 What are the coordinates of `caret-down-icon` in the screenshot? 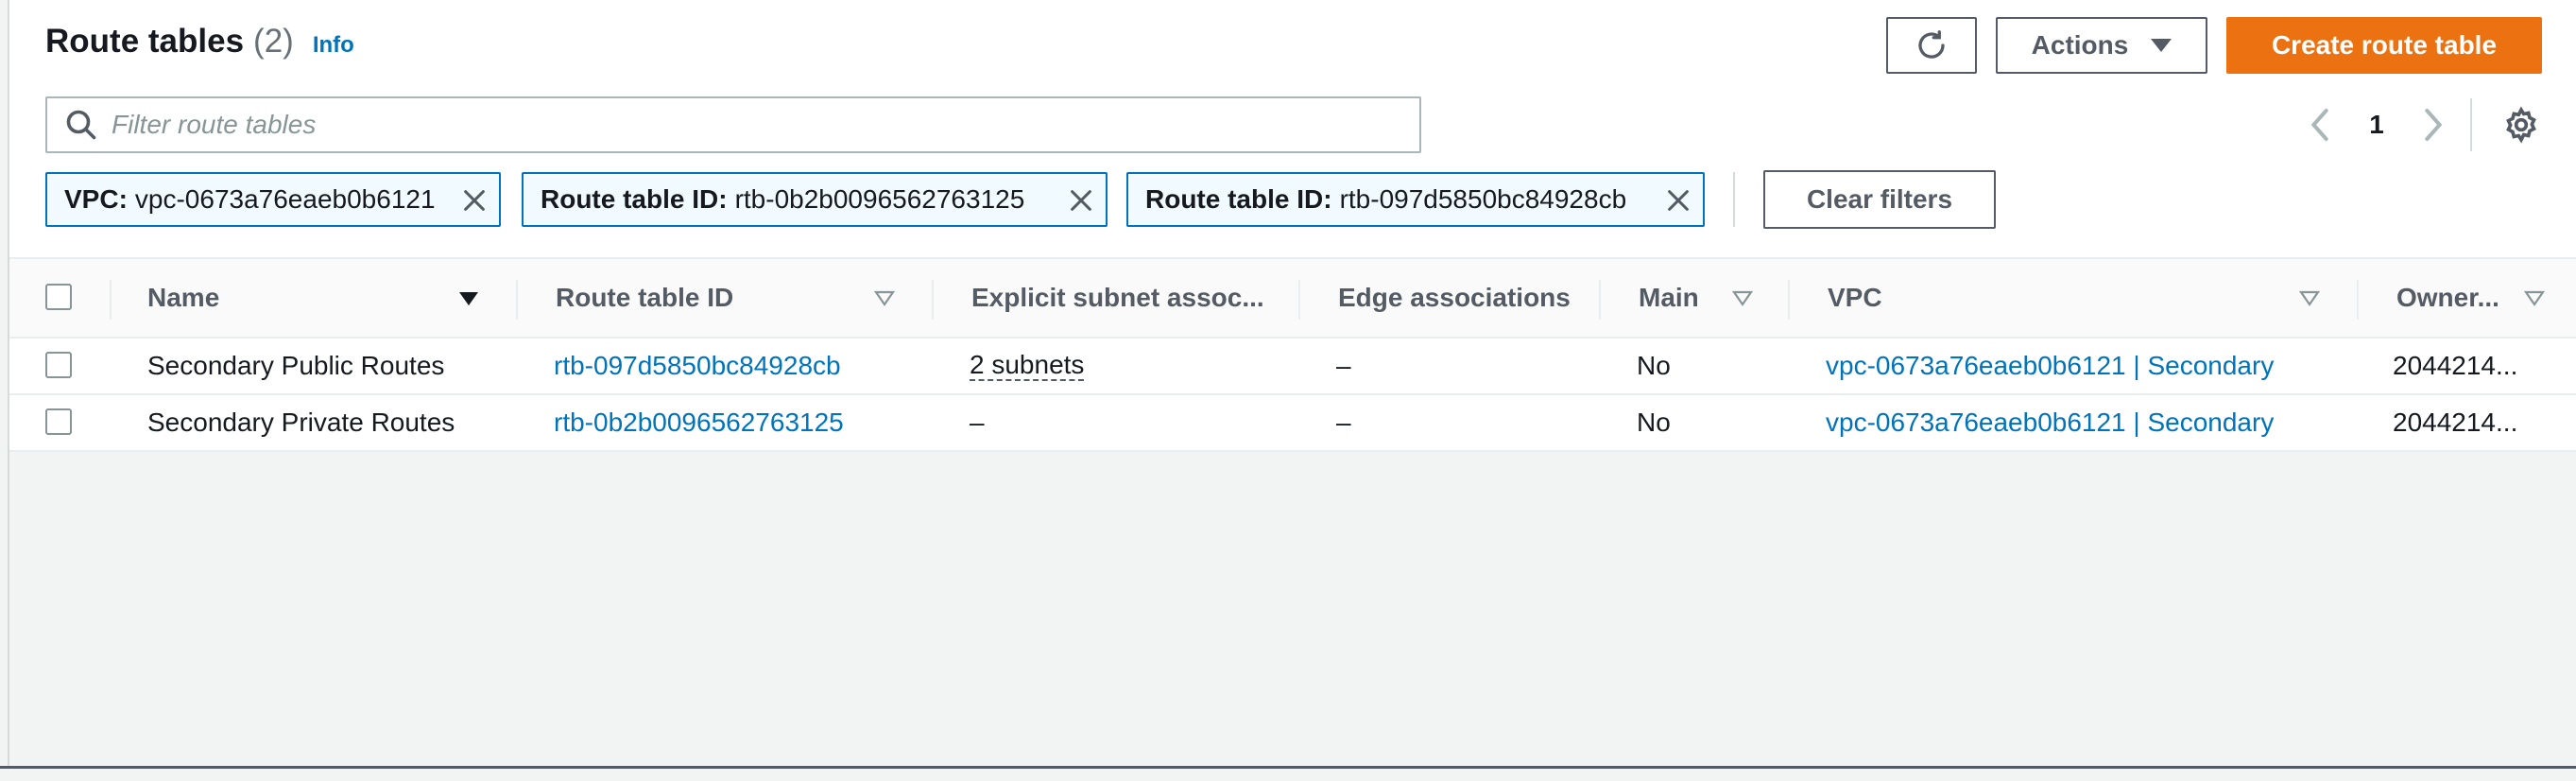 It's located at (2161, 45).